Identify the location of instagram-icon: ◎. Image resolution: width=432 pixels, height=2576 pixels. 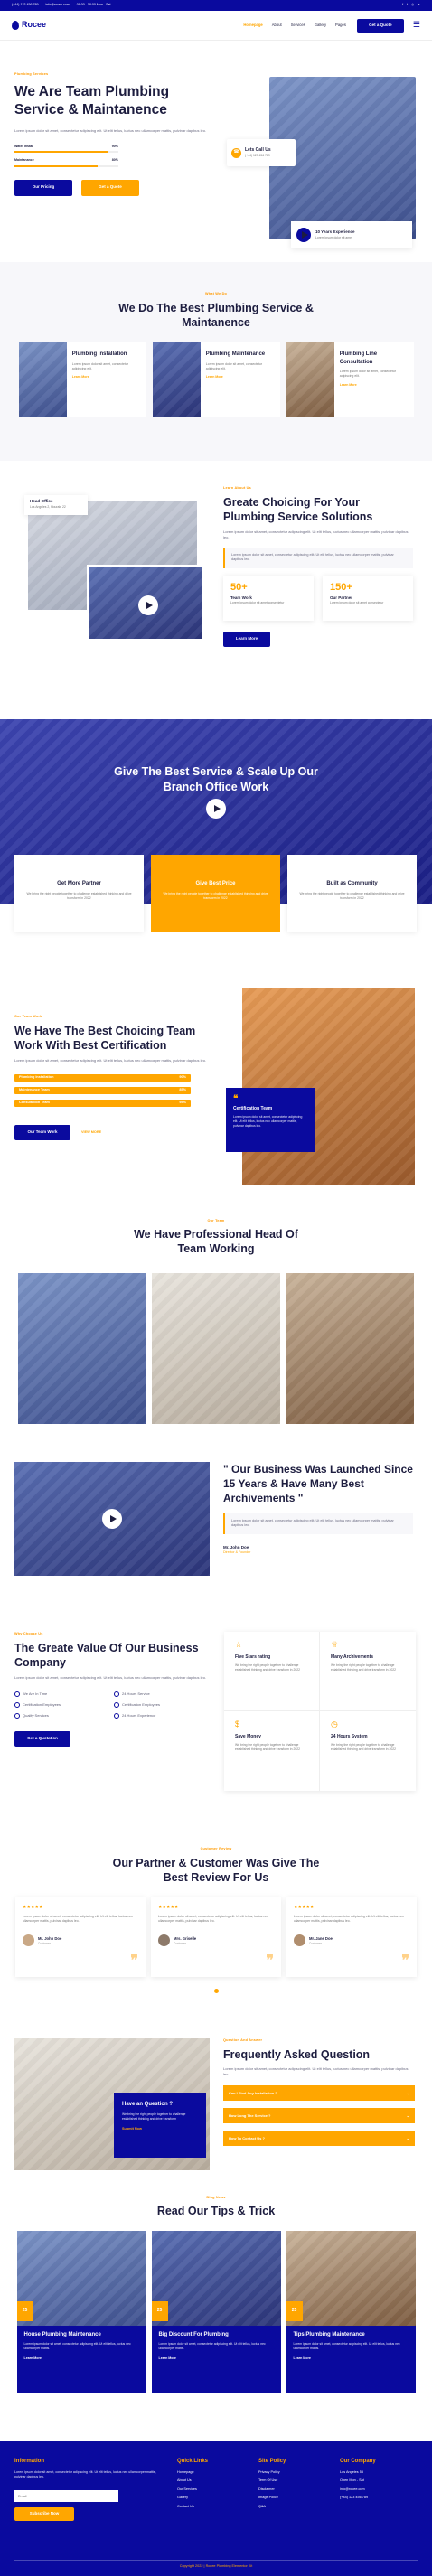
(412, 5).